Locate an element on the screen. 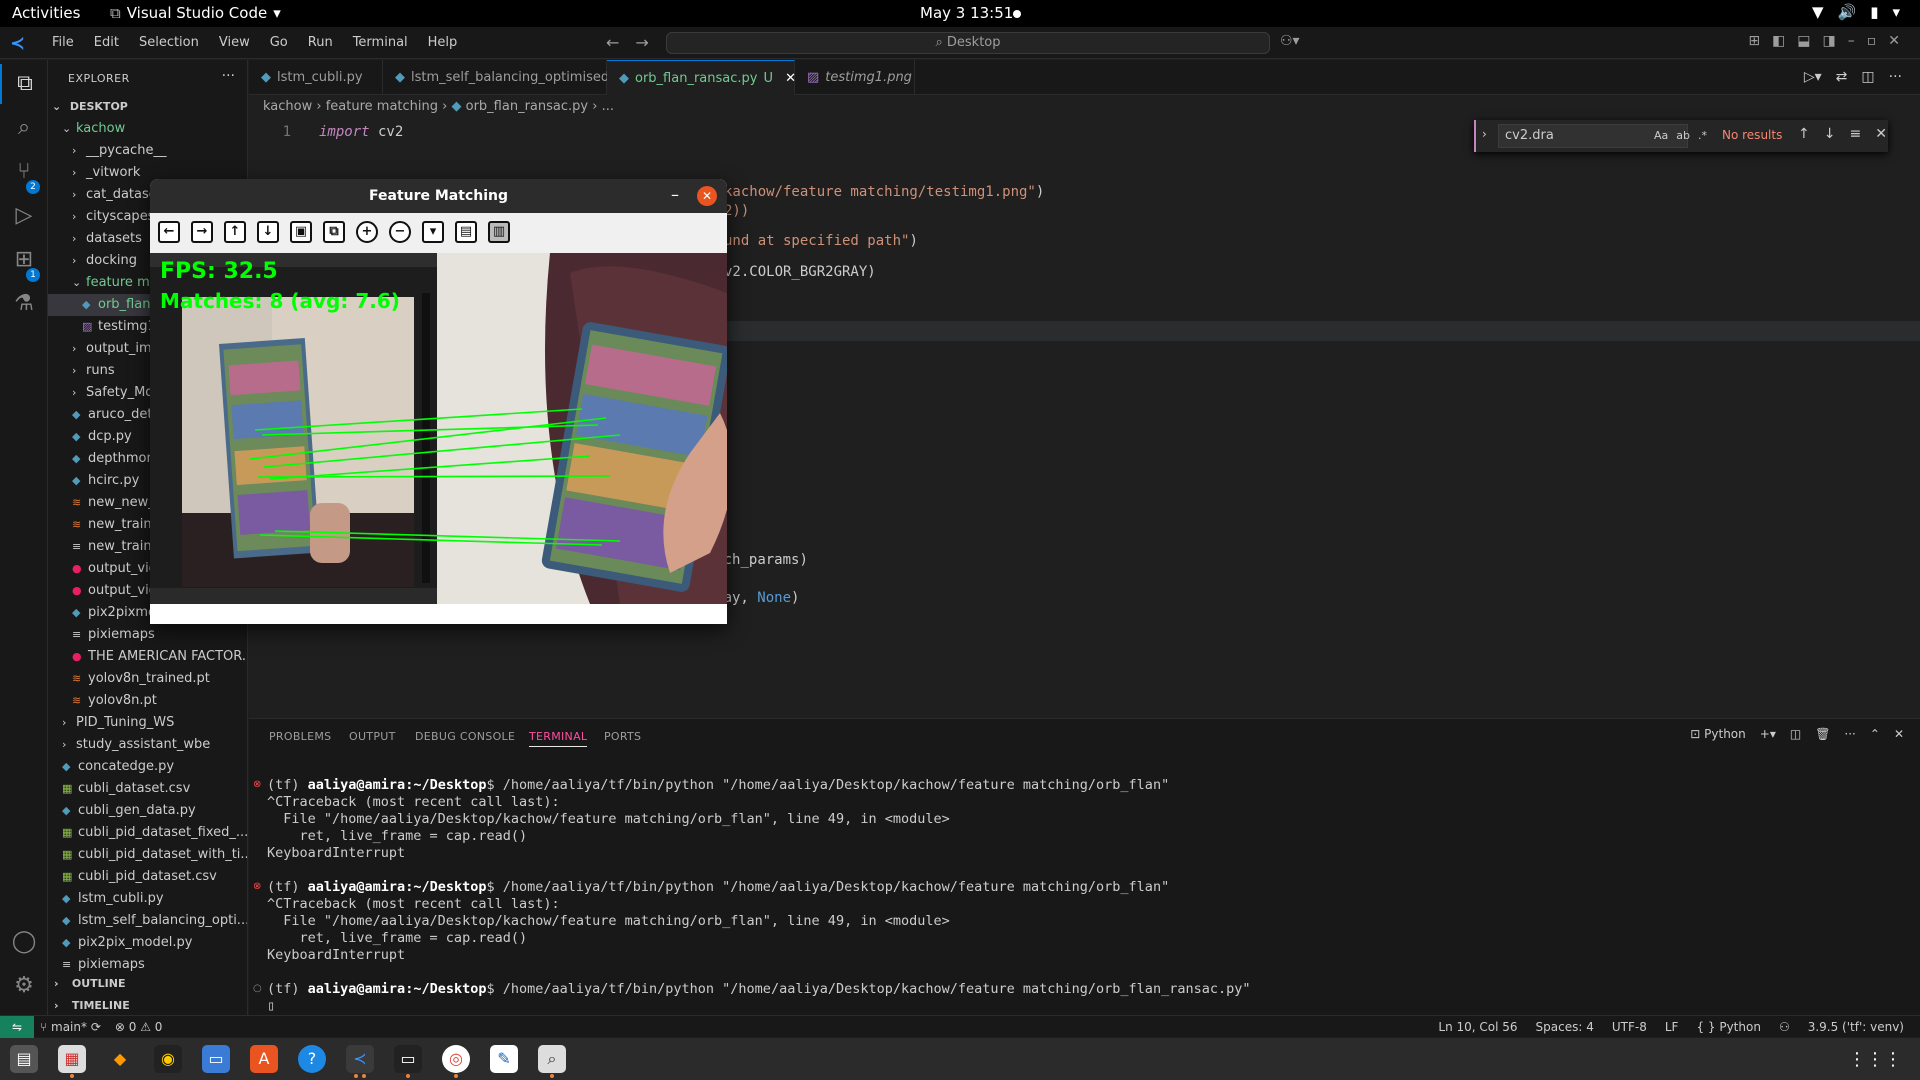 The width and height of the screenshot is (1920, 1080). vscode-dock-icon: ≺ is located at coordinates (360, 1059).